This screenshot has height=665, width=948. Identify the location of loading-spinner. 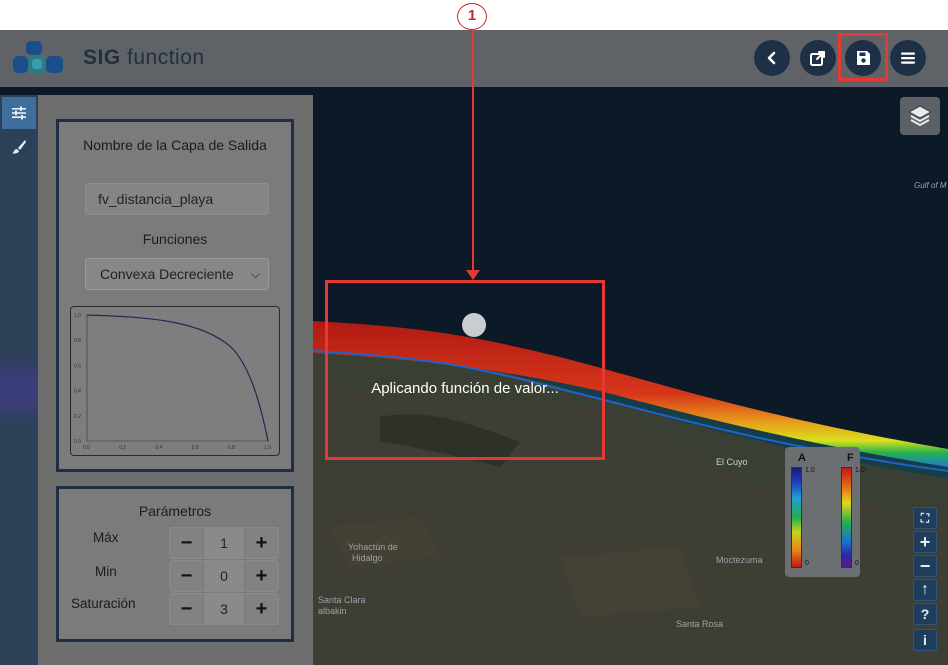
(474, 325).